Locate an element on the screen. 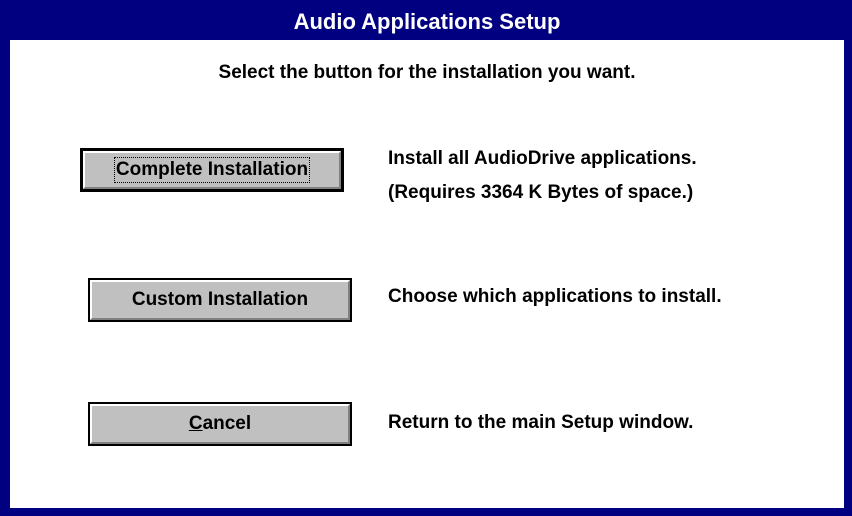 Image resolution: width=852 pixels, height=516 pixels. cancel-label: Cancel is located at coordinates (220, 424).